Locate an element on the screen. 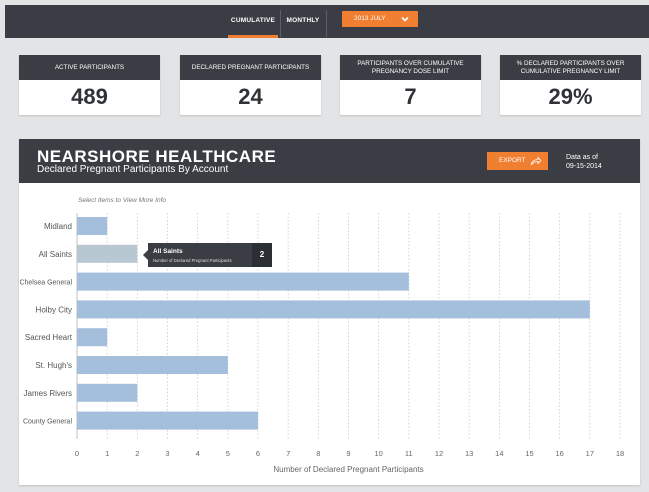 This screenshot has height=492, width=649. stat-value: 489 is located at coordinates (89, 96).